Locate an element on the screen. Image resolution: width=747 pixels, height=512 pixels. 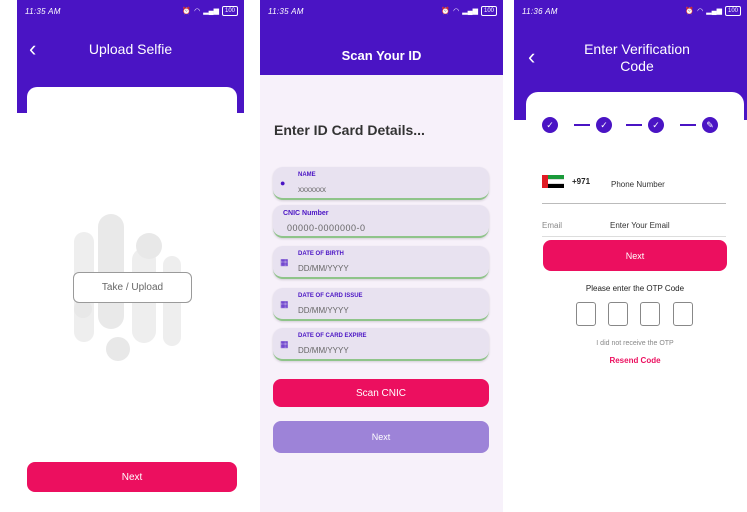
otp-not-received-text: I did not receive the OTP is located at coordinates (635, 343).